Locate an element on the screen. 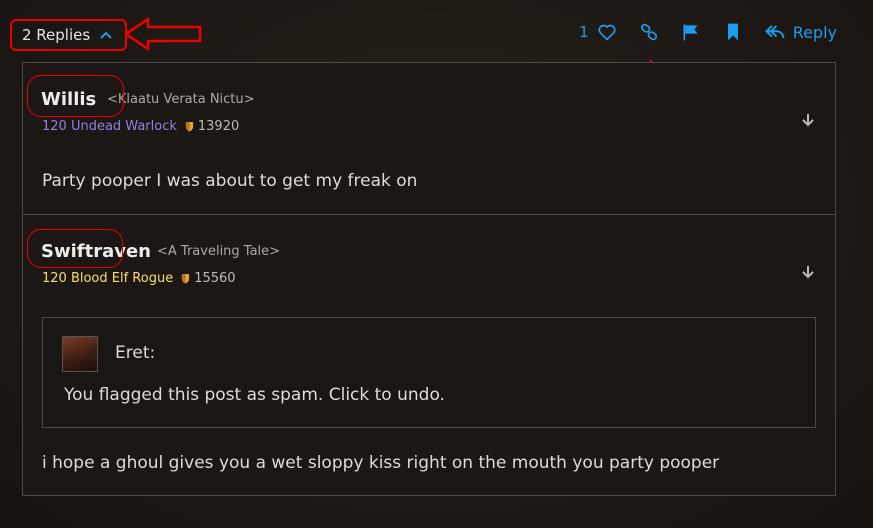 This screenshot has height=528, width=873. achievement-value: 13920 is located at coordinates (218, 126).